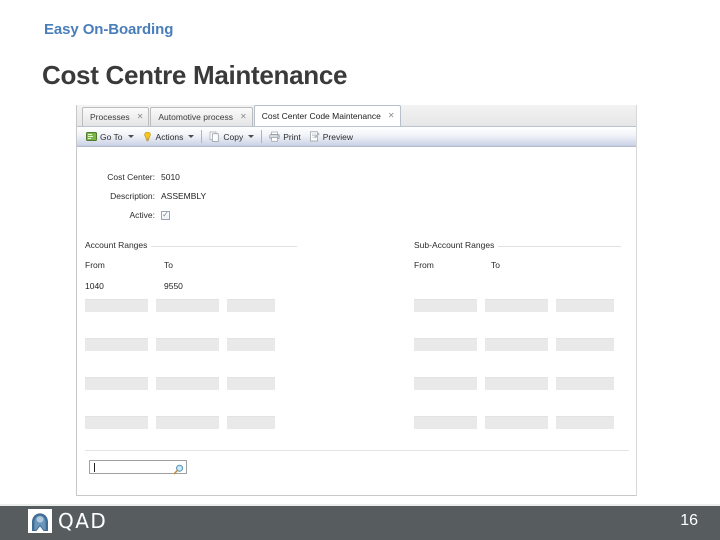  I want to click on magnifier-icon, so click(178, 468).